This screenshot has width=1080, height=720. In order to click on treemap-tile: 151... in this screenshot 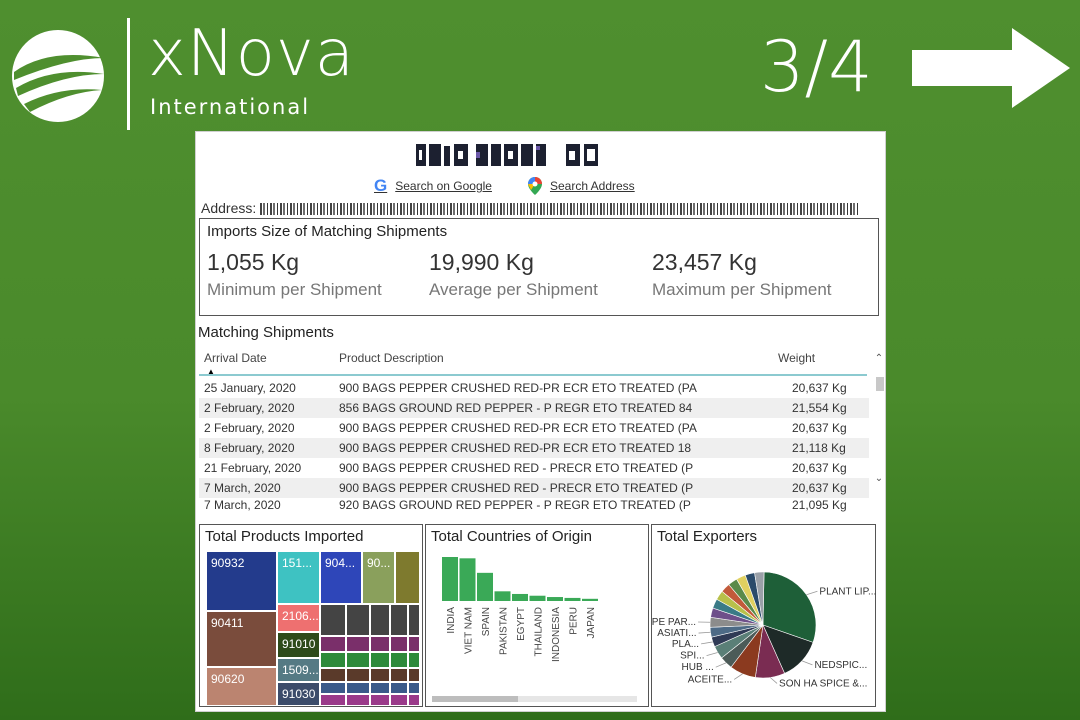, I will do `click(298, 577)`.